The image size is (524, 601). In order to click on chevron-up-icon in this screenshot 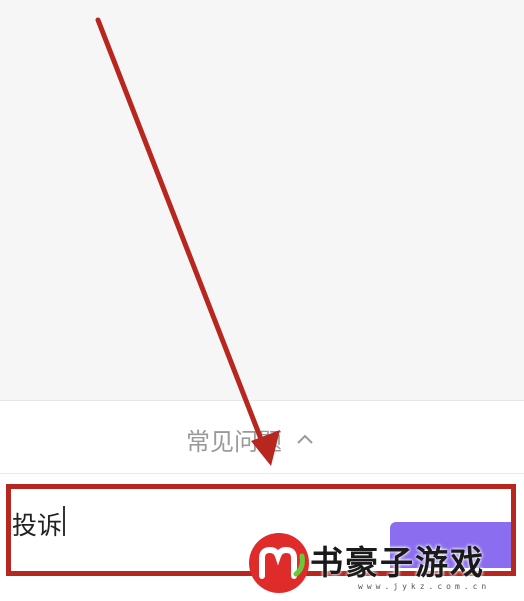, I will do `click(305, 439)`.